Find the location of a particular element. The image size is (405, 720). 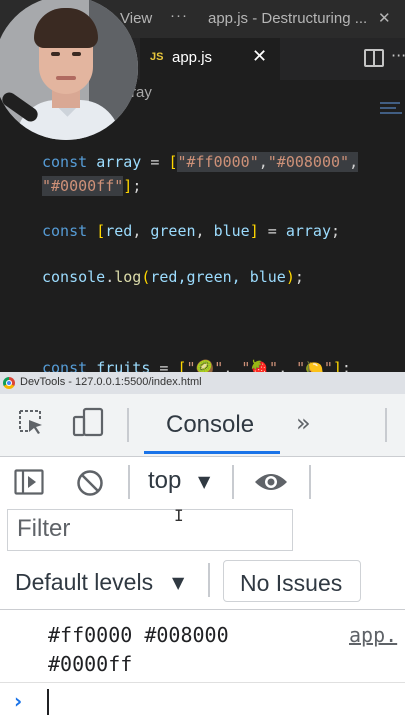

prompt-chevron-icon: › is located at coordinates (18, 701).